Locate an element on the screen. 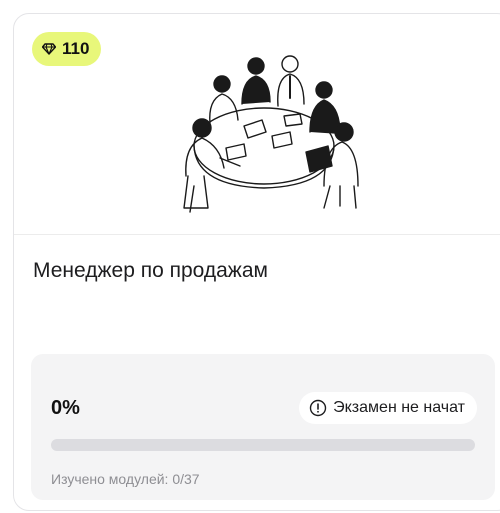 The image size is (500, 513). exam-status-label: Экзамен не начат is located at coordinates (399, 407).